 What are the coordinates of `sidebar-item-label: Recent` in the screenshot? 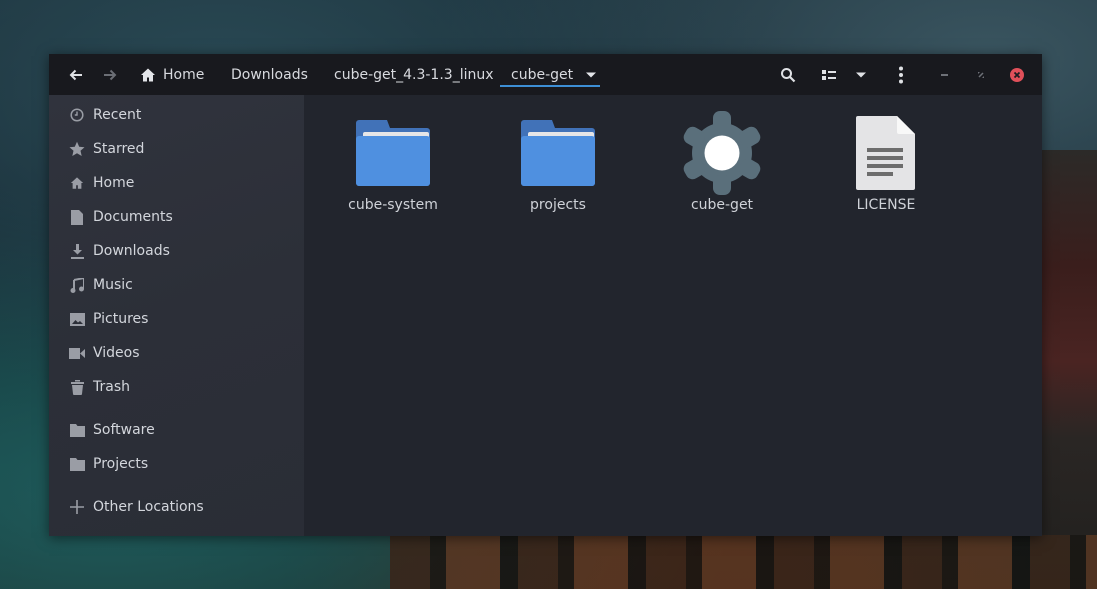 It's located at (117, 115).